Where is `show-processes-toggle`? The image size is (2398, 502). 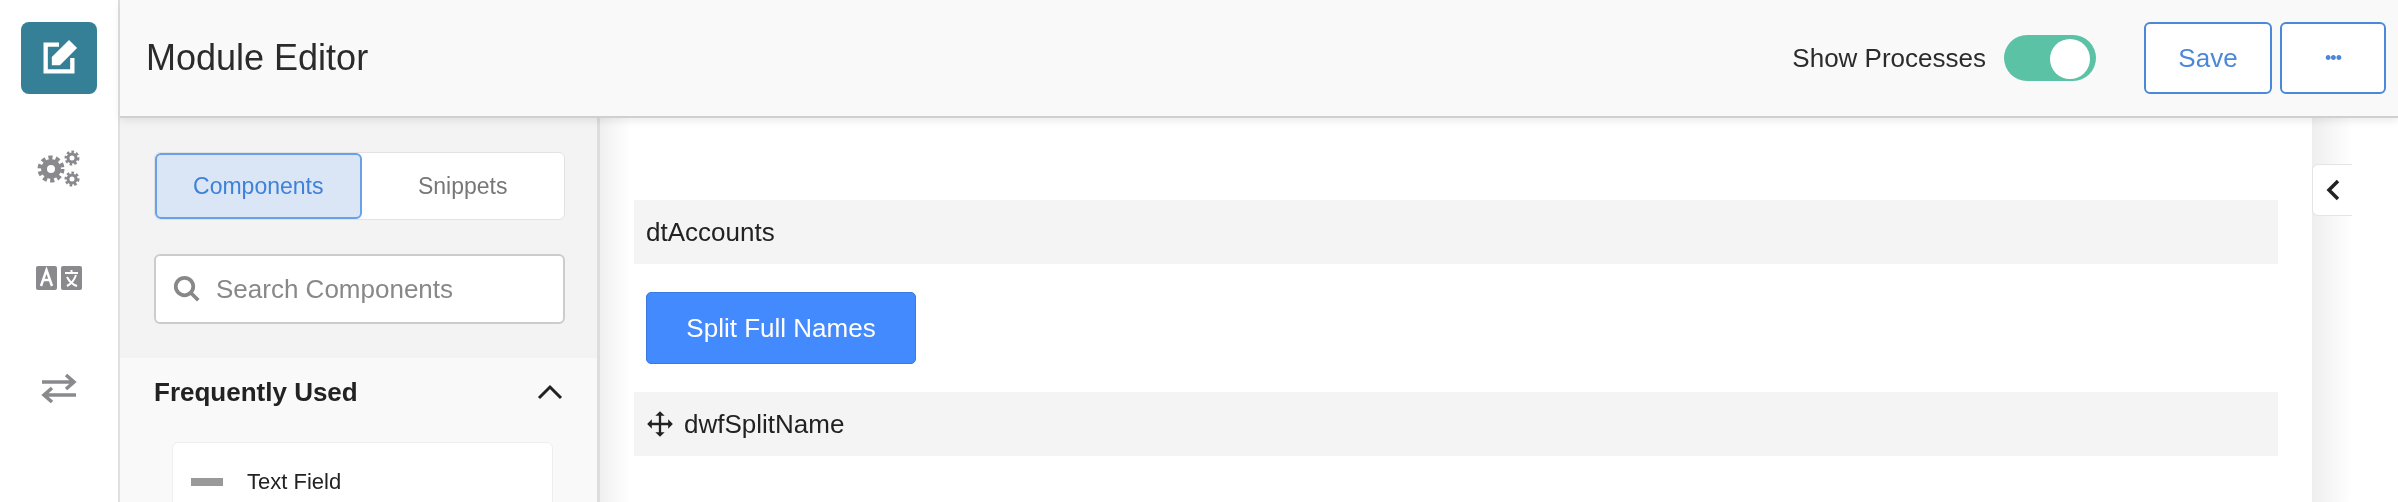 show-processes-toggle is located at coordinates (2050, 58).